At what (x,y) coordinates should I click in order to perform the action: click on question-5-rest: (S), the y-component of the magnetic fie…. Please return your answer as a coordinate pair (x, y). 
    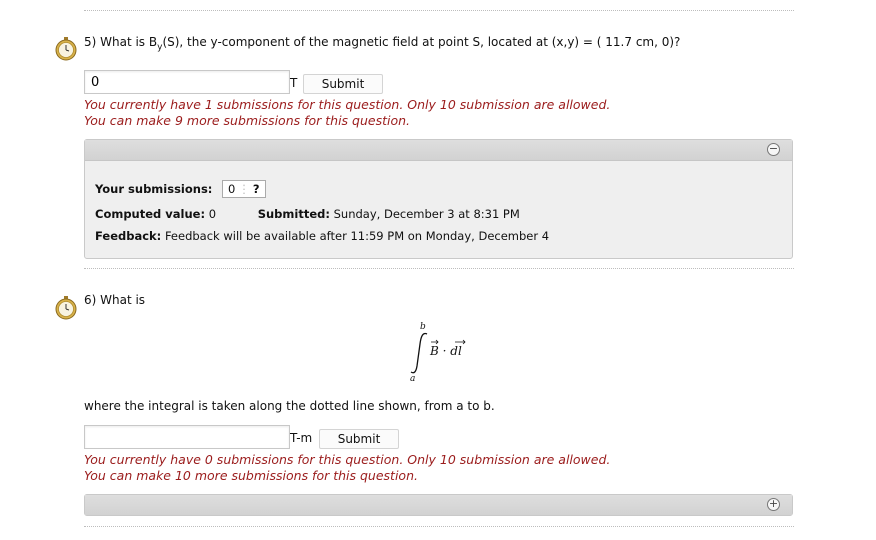
    Looking at the image, I should click on (421, 42).